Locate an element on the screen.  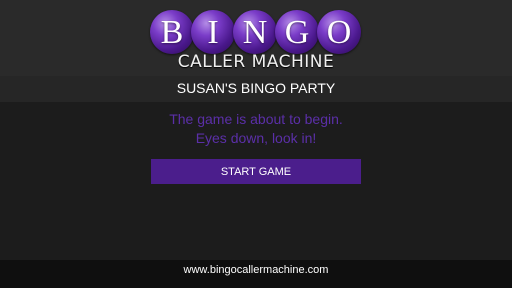
bingo-ball: I is located at coordinates (213, 32).